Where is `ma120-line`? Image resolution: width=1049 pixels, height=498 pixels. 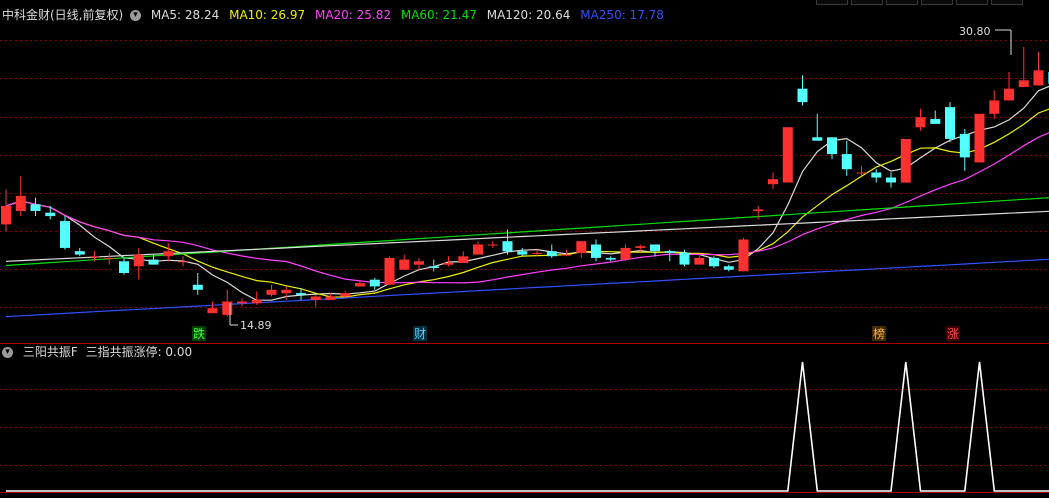
ma120-line is located at coordinates (527, 236).